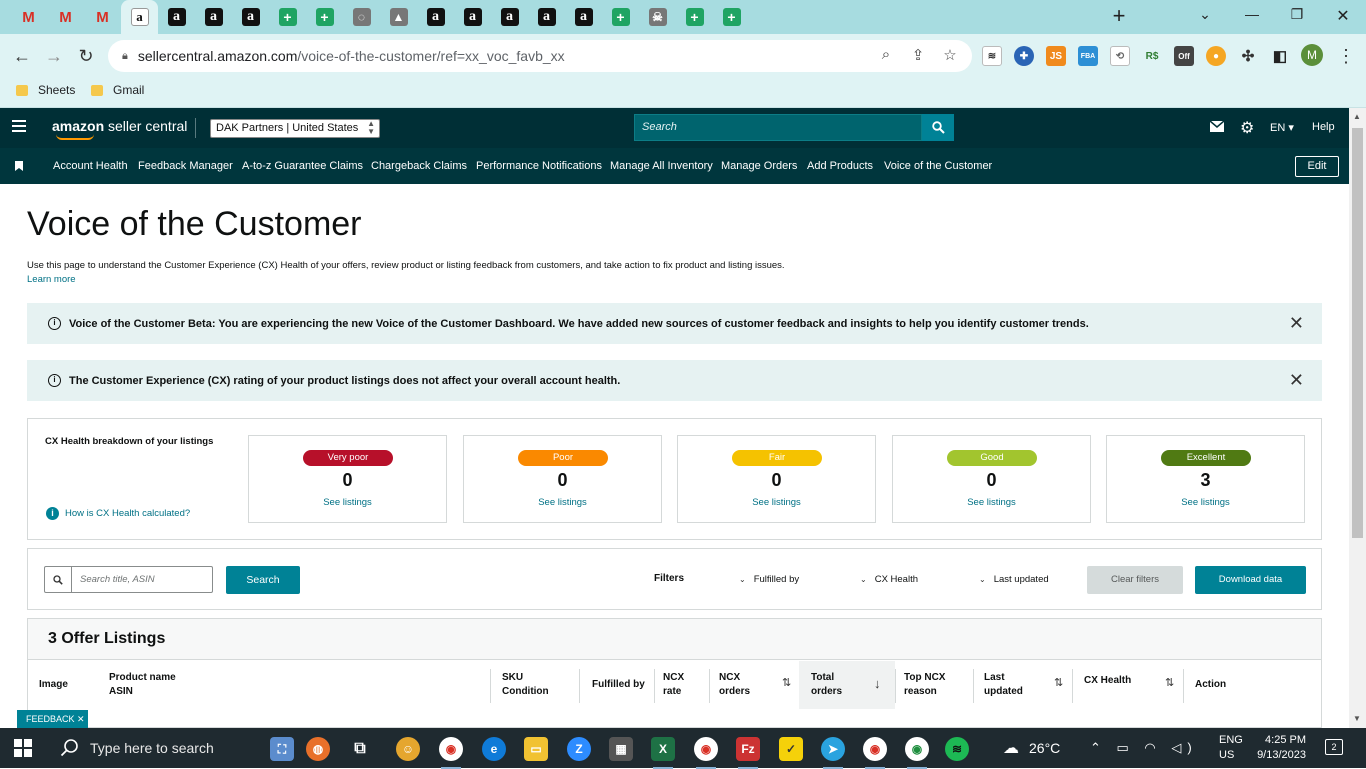 The height and width of the screenshot is (769, 1366). Describe the element at coordinates (826, 685) in the screenshot. I see `column-header-total-orders: Total orders` at that location.